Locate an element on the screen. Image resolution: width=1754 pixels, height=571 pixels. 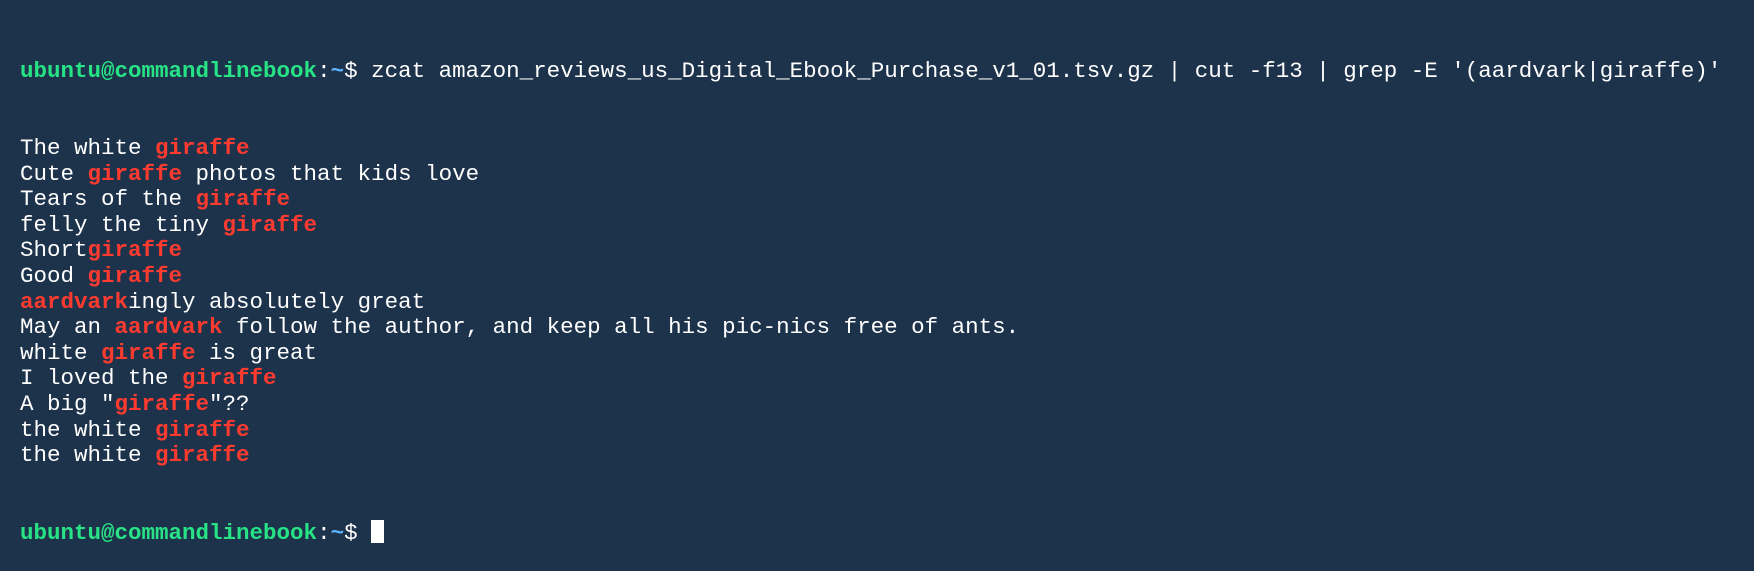
output-line: Tears of the giraffe is located at coordinates (877, 199).